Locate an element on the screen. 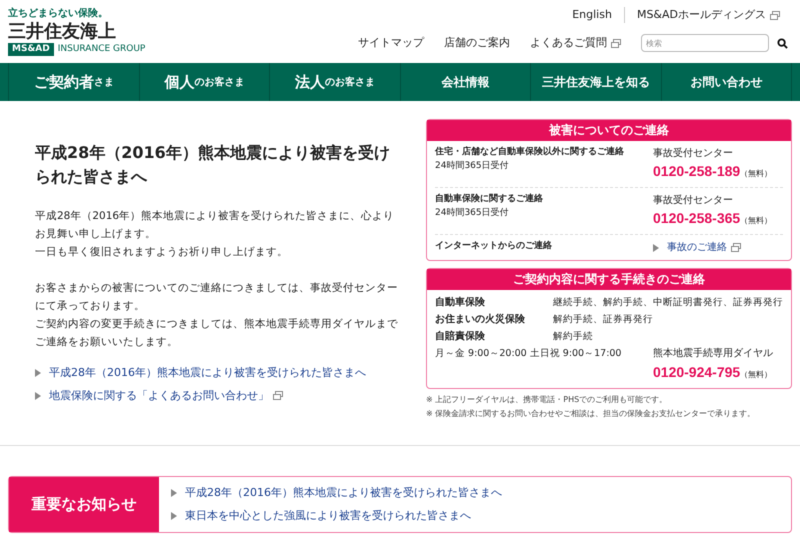 This screenshot has width=800, height=560. nav-tab: お問い合わせ is located at coordinates (726, 82).